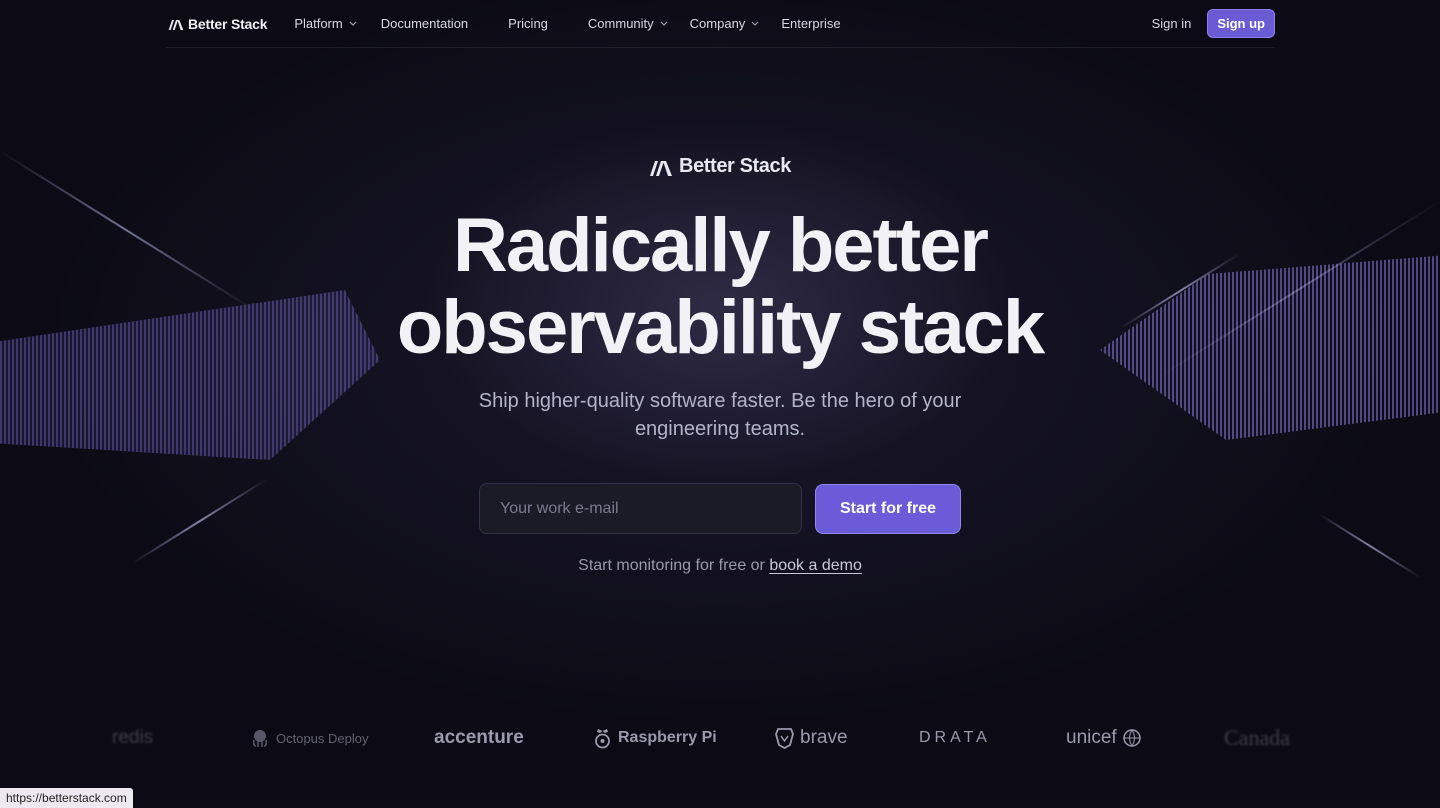  I want to click on globe-icon, so click(1131, 738).